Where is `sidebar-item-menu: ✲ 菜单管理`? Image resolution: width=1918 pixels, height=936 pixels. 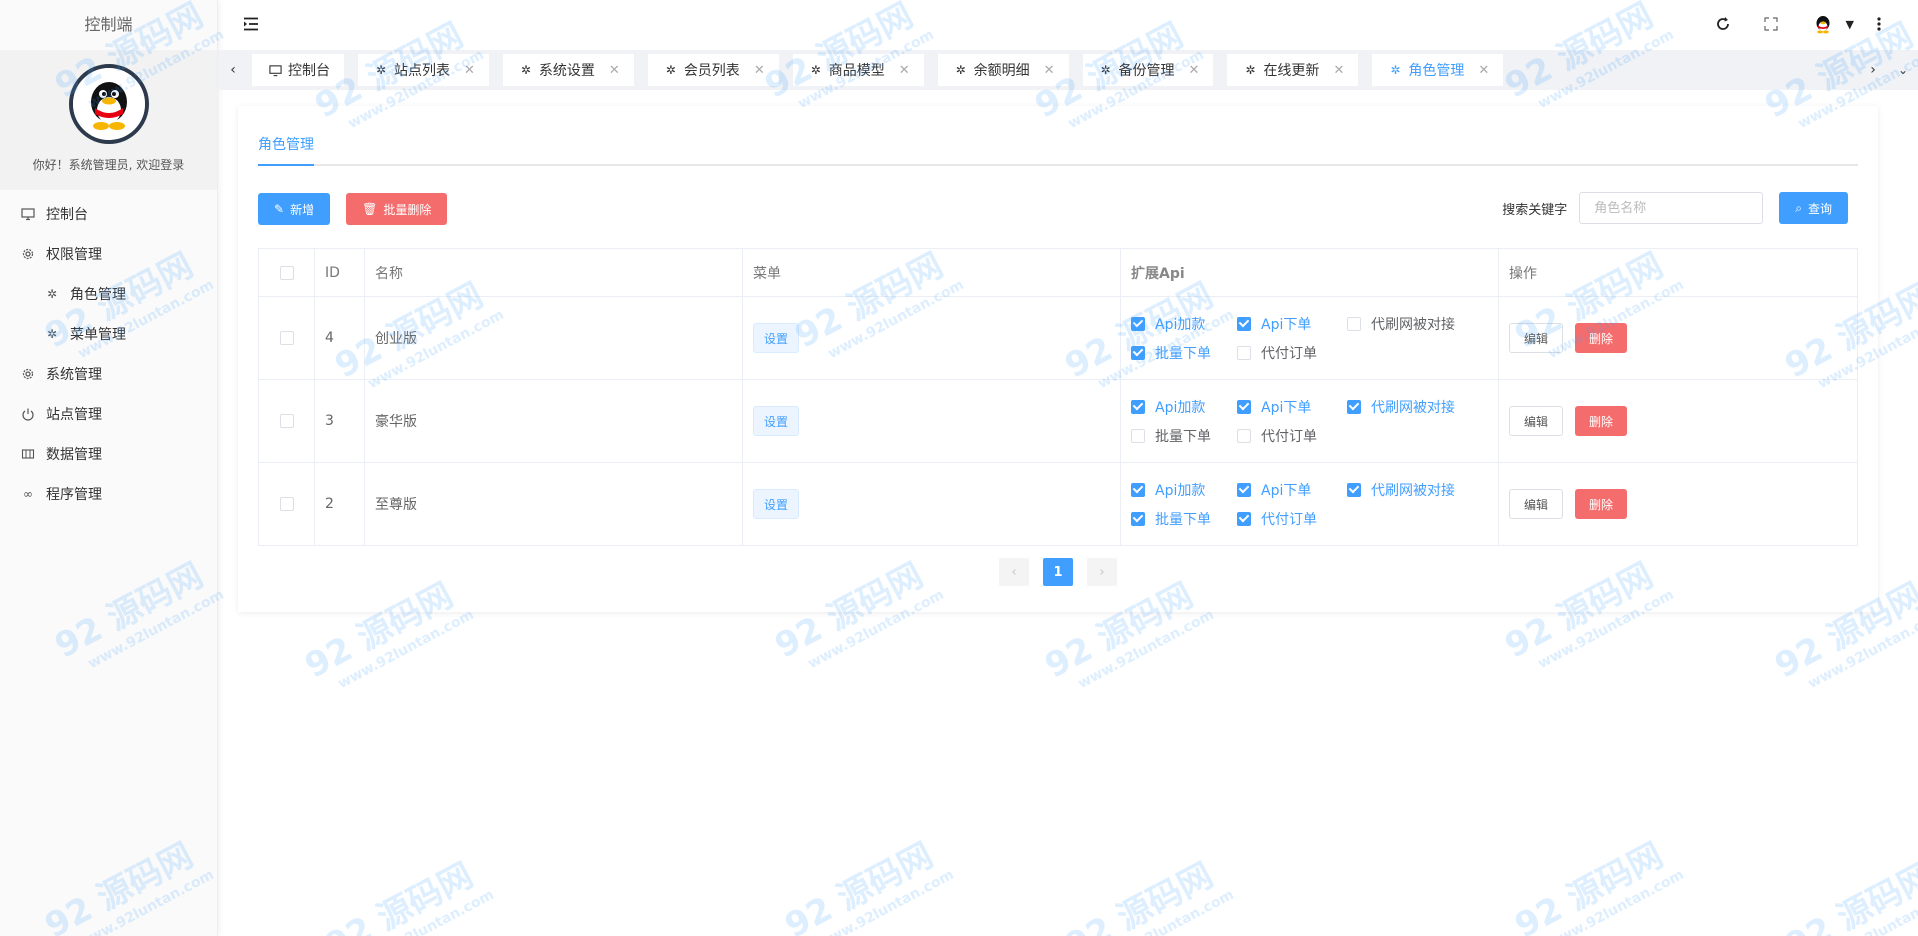
sidebar-item-menu: ✲ 菜单管理 is located at coordinates (108, 334).